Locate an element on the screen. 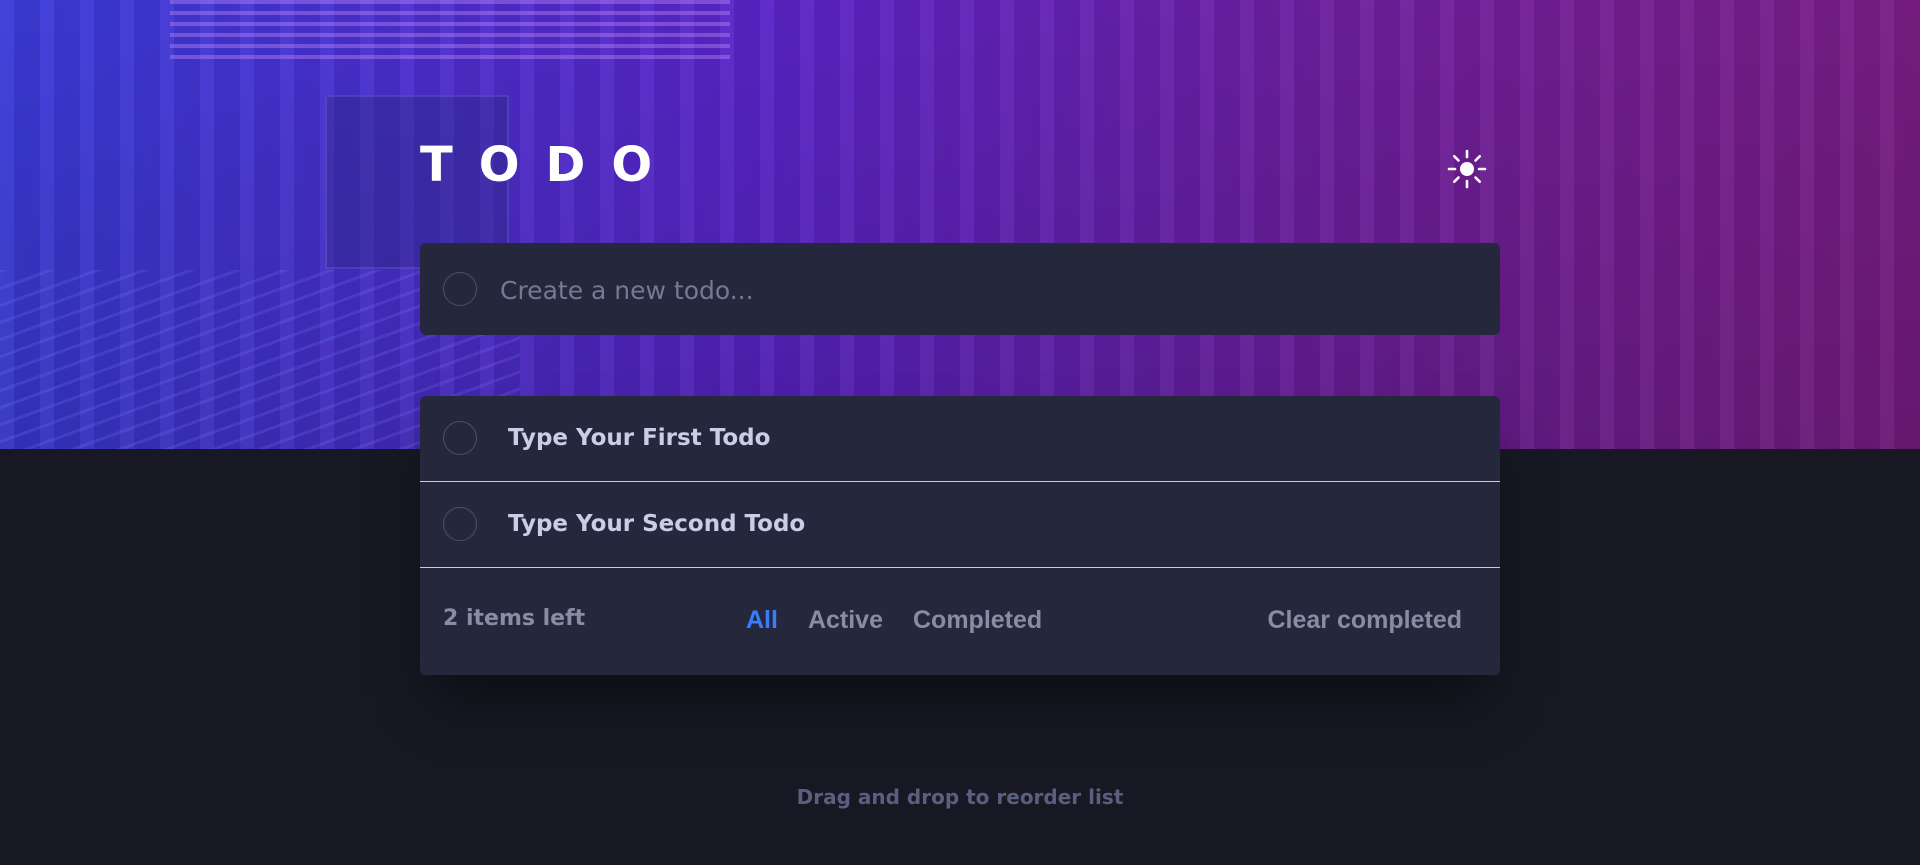 The height and width of the screenshot is (865, 1920). theme-toggle-button is located at coordinates (1467, 169).